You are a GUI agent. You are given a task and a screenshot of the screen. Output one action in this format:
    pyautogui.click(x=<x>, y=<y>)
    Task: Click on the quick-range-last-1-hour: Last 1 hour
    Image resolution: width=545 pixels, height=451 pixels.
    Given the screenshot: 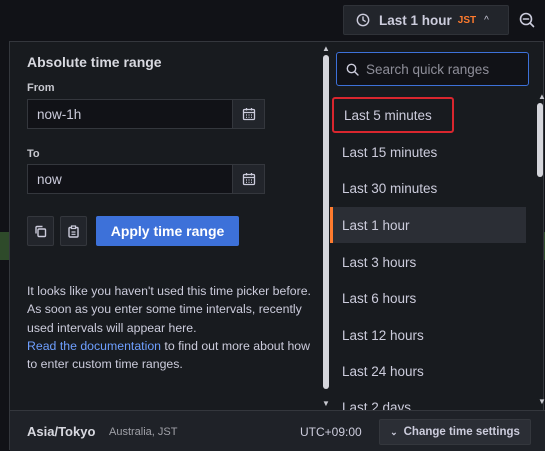 What is the action you would take?
    pyautogui.click(x=428, y=225)
    